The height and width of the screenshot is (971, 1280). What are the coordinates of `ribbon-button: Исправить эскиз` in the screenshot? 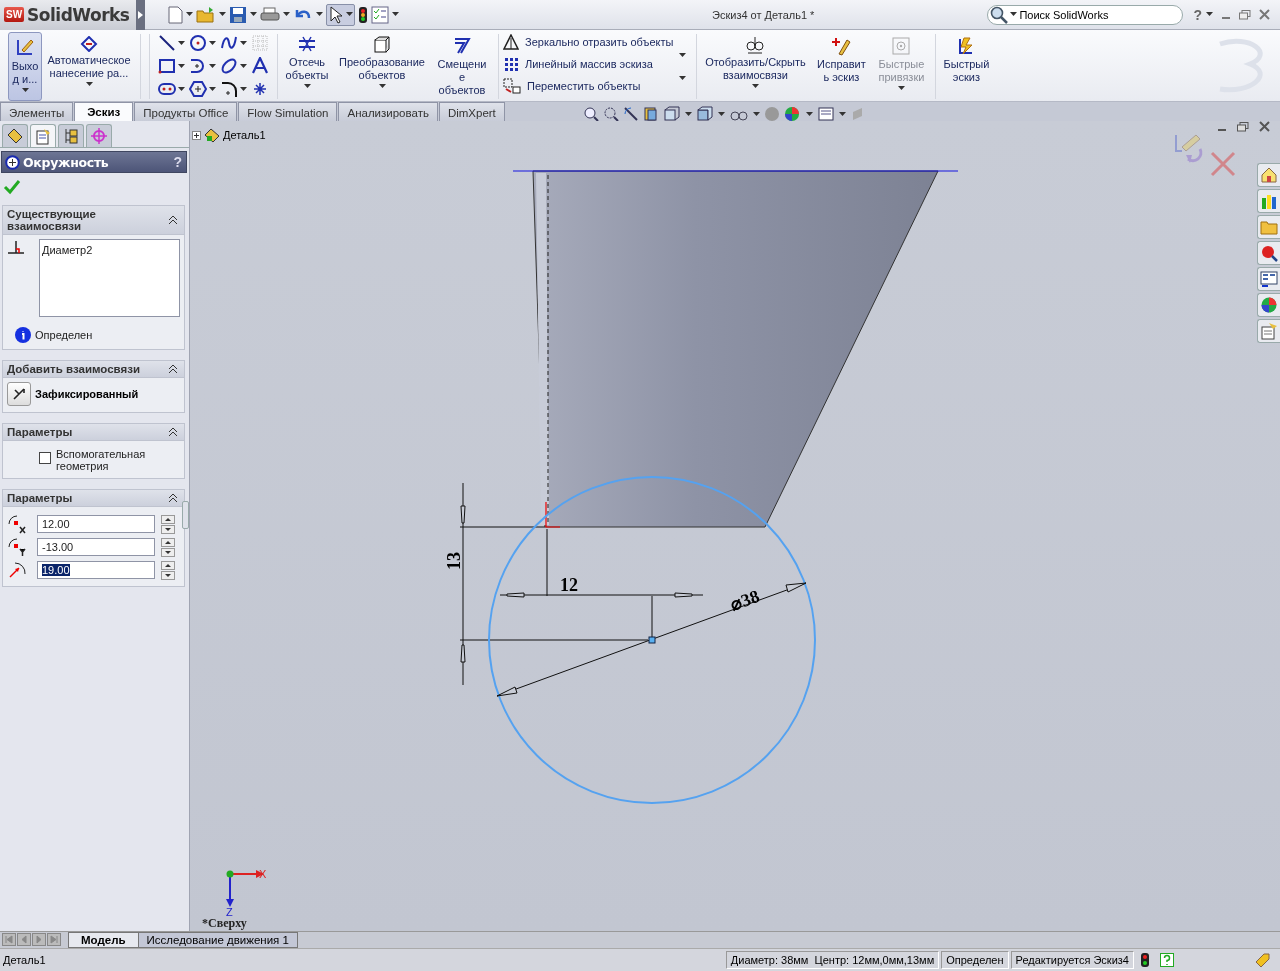 It's located at (841, 67).